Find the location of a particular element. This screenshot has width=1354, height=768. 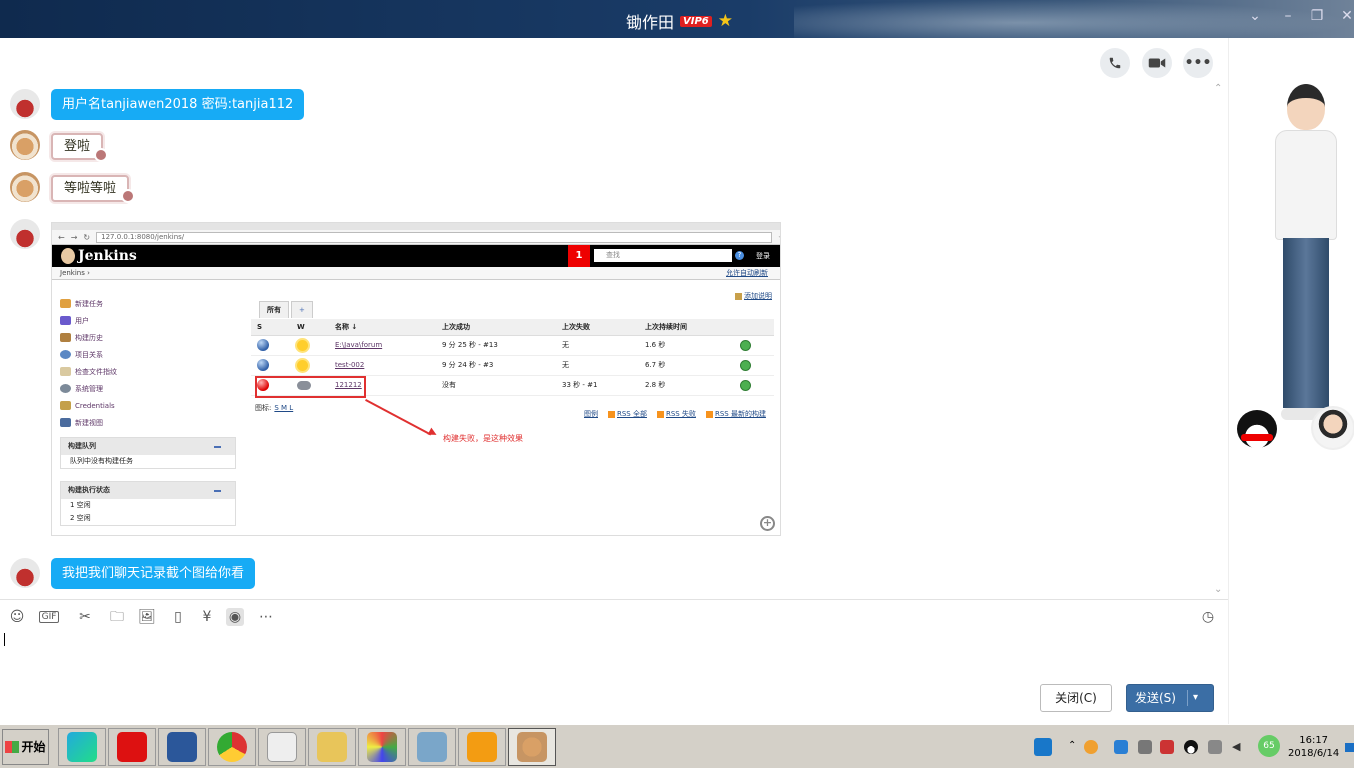

app-icon is located at coordinates (382, 747).